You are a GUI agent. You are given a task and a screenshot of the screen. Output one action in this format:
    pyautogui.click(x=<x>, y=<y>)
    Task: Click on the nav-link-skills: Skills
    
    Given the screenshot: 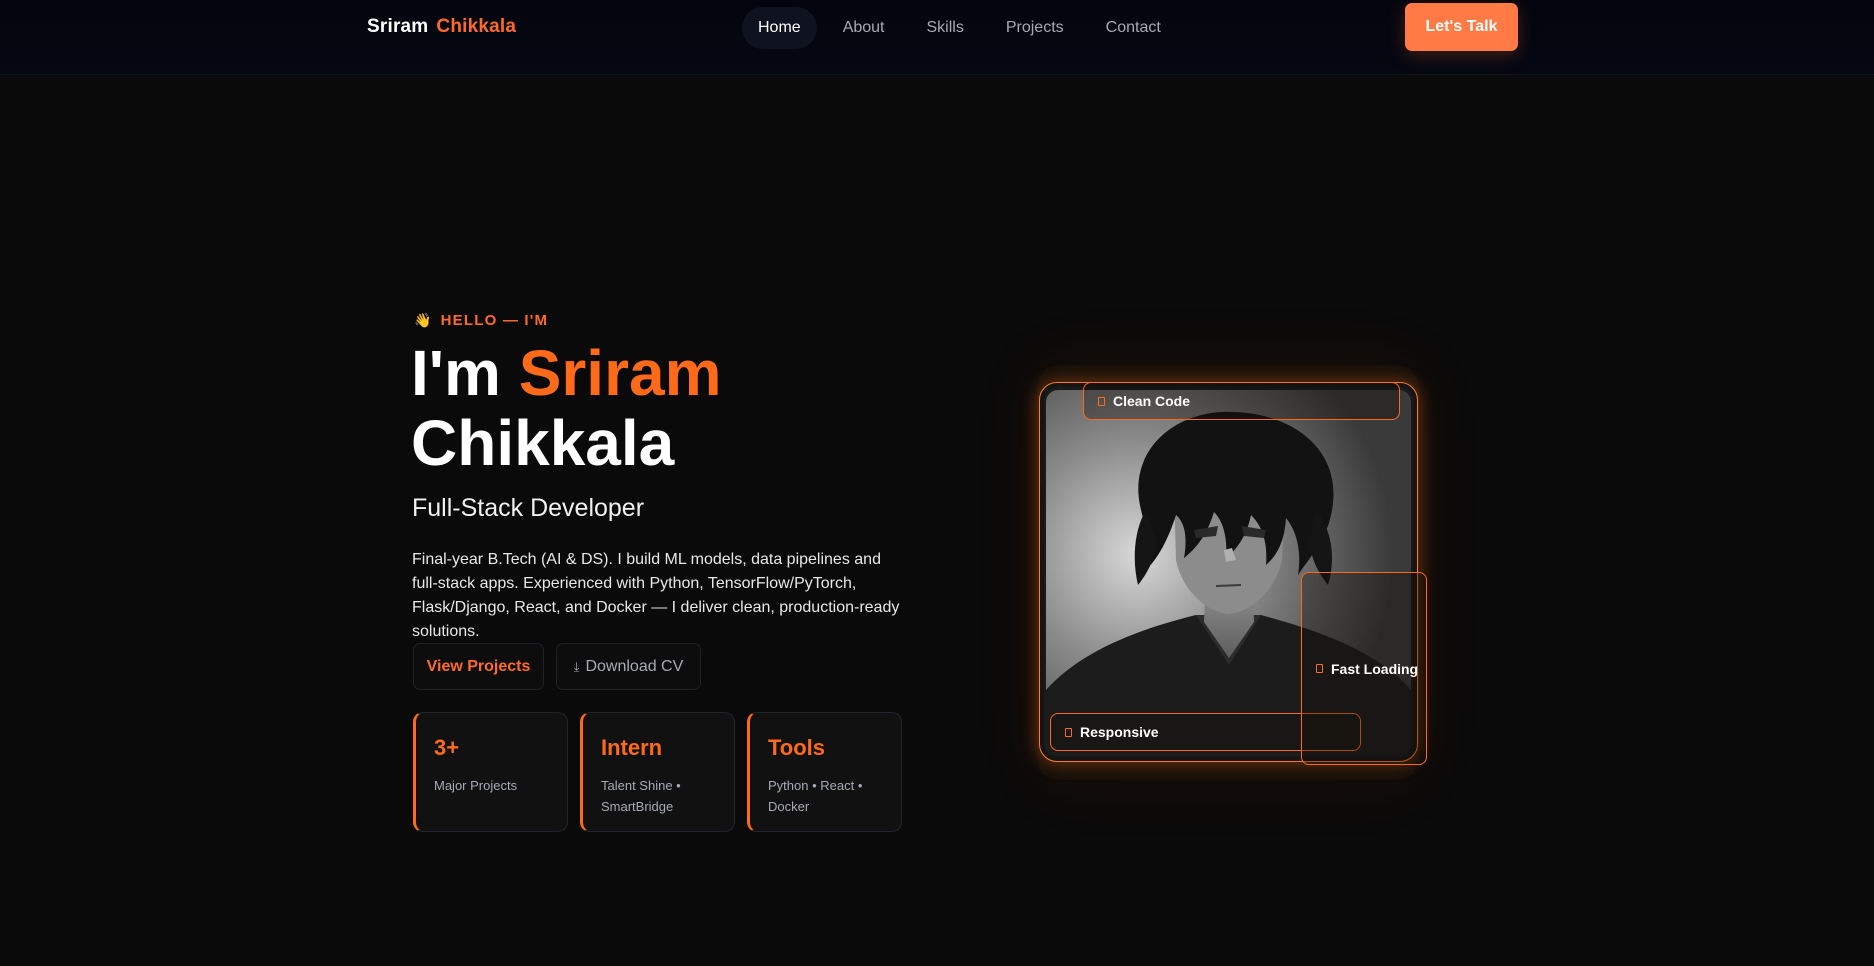 What is the action you would take?
    pyautogui.click(x=945, y=28)
    